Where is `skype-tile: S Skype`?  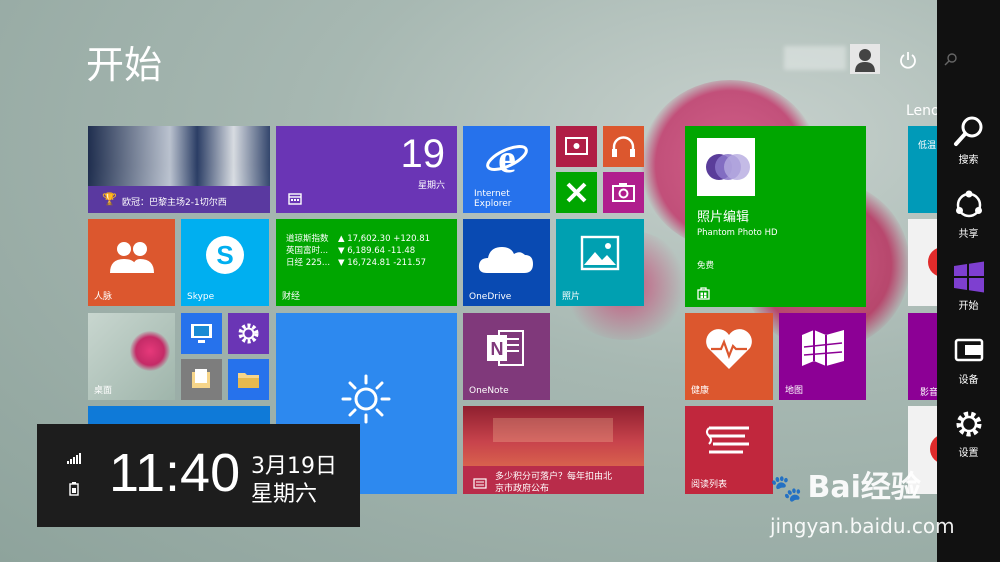
skype-tile: S Skype is located at coordinates (225, 262).